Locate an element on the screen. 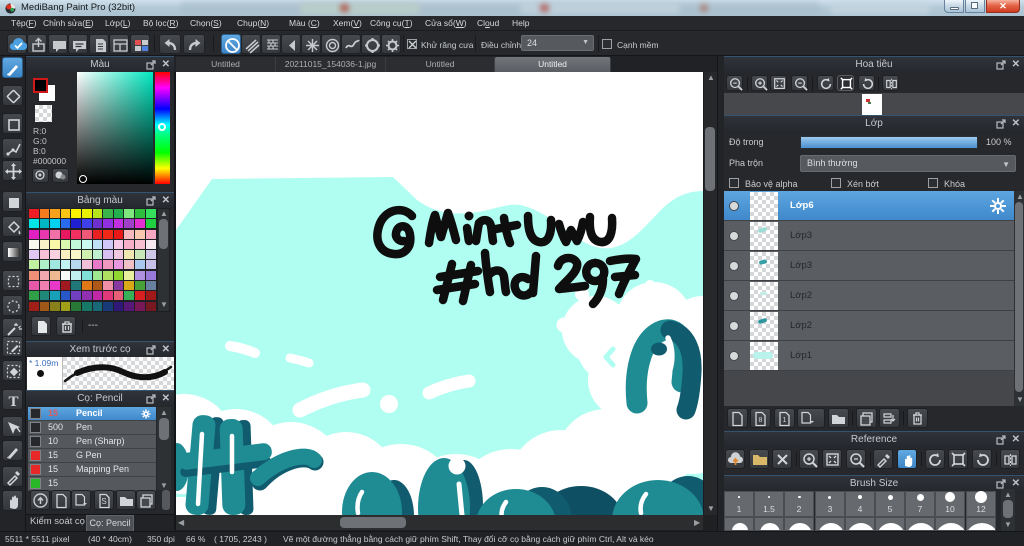 Image resolution: width=1024 pixels, height=546 pixels. svg-text: 1 is located at coordinates (785, 420).